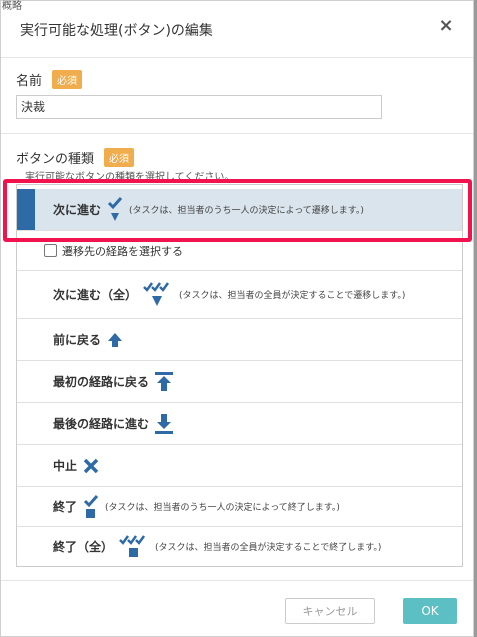 The width and height of the screenshot is (477, 637). I want to click on name-label-row: 名前 必須, so click(49, 79).